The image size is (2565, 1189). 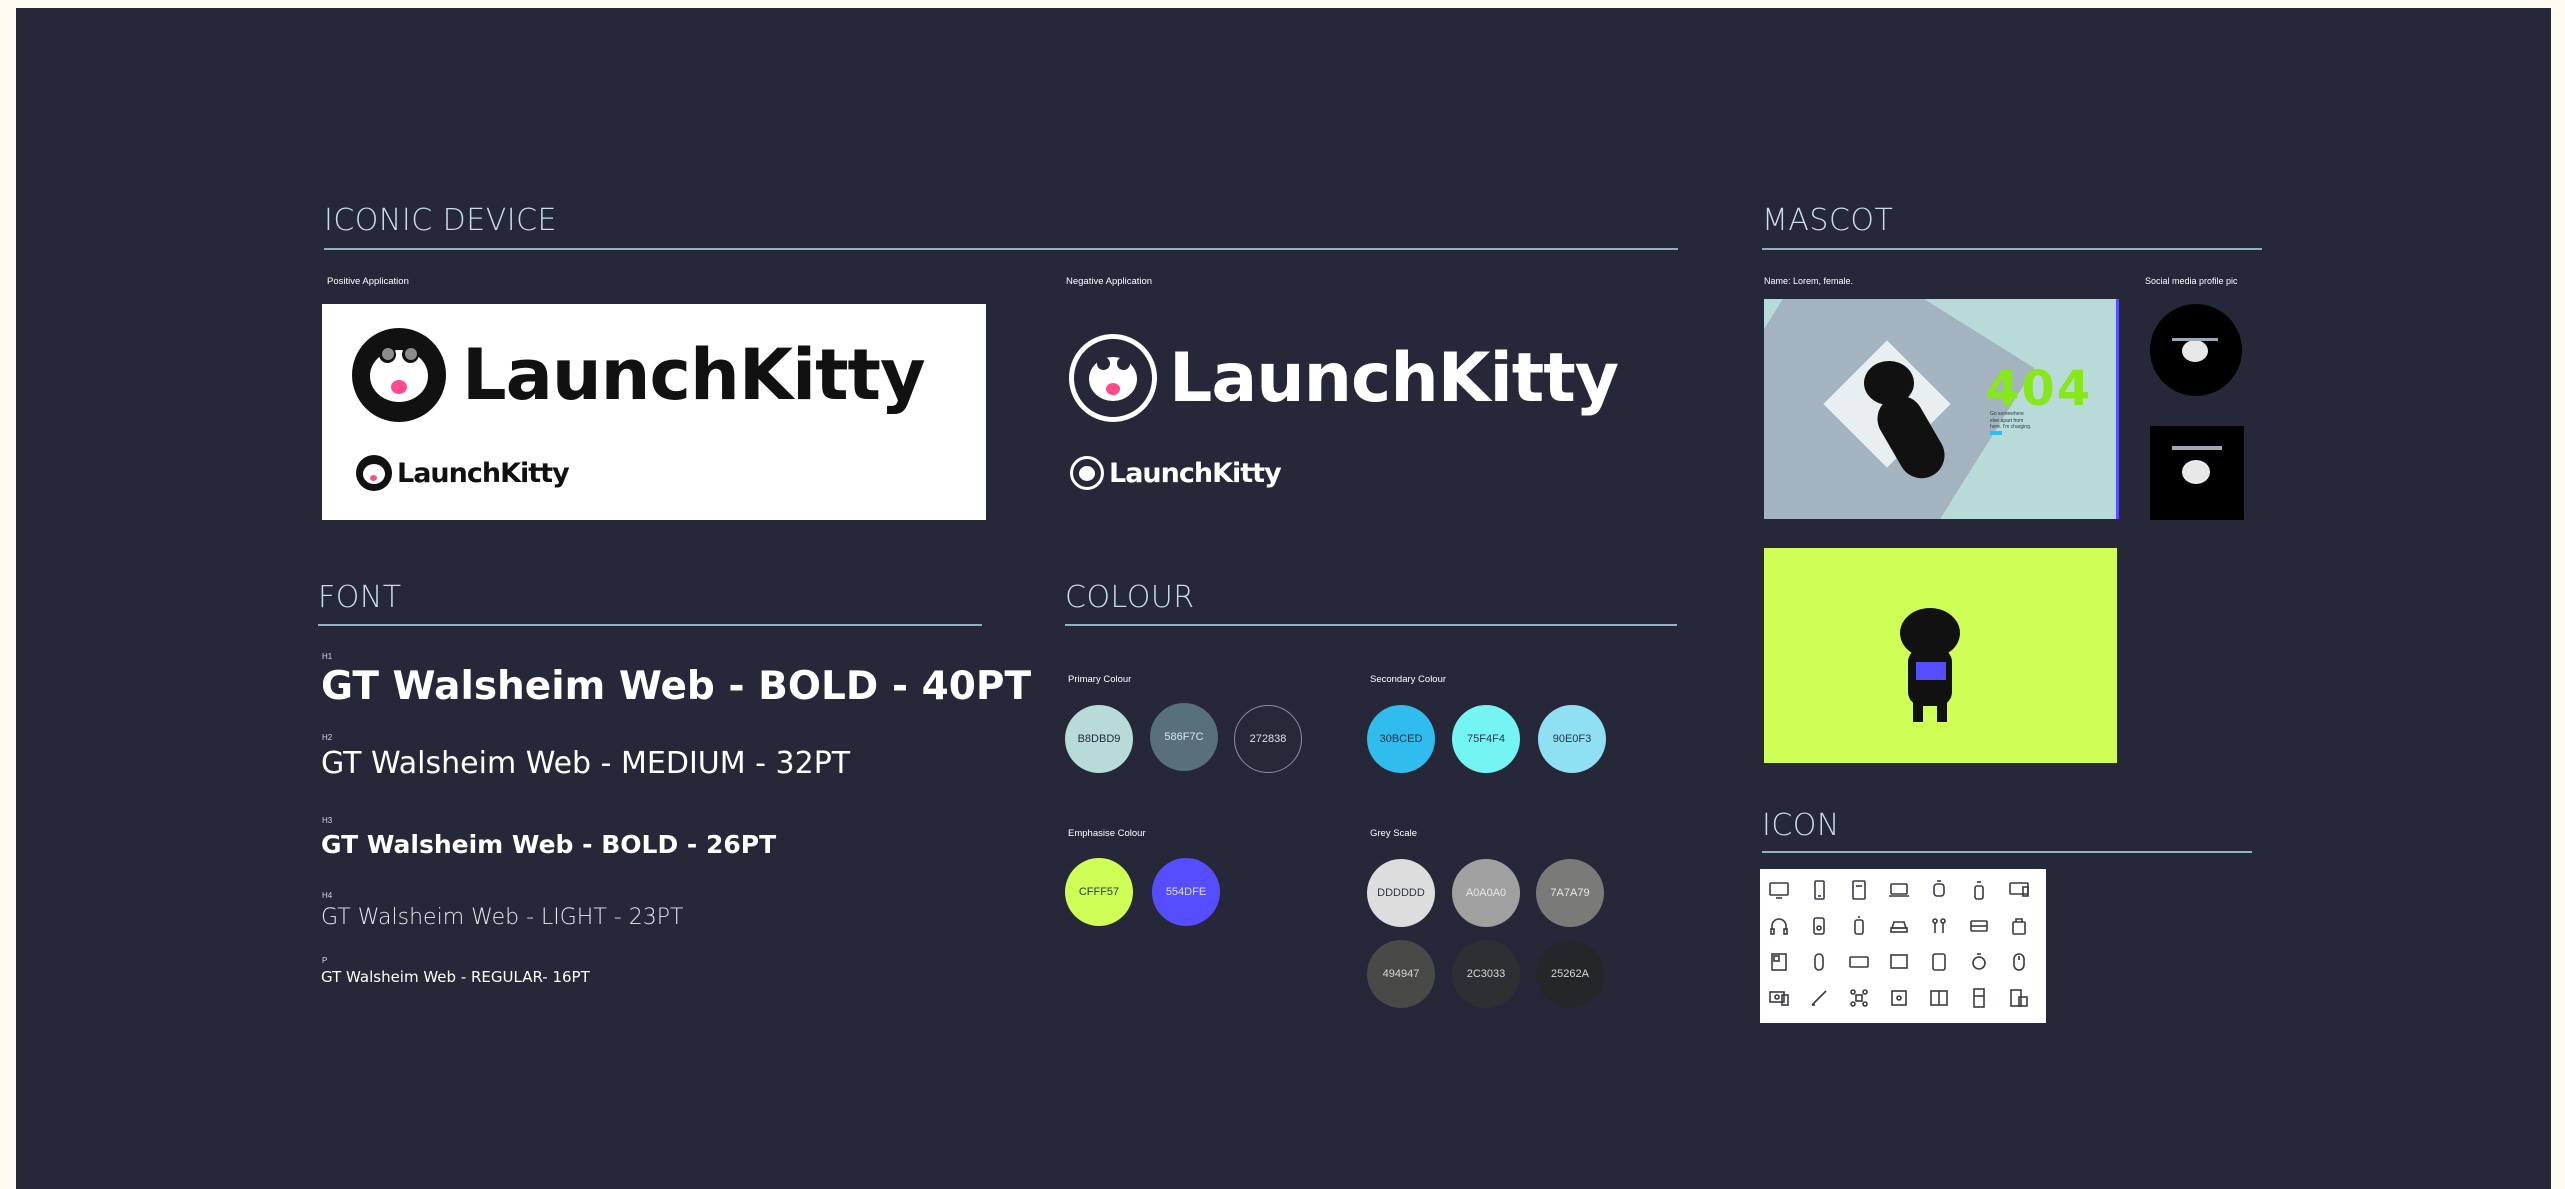 I want to click on icon-title: ICON, so click(x=1801, y=825).